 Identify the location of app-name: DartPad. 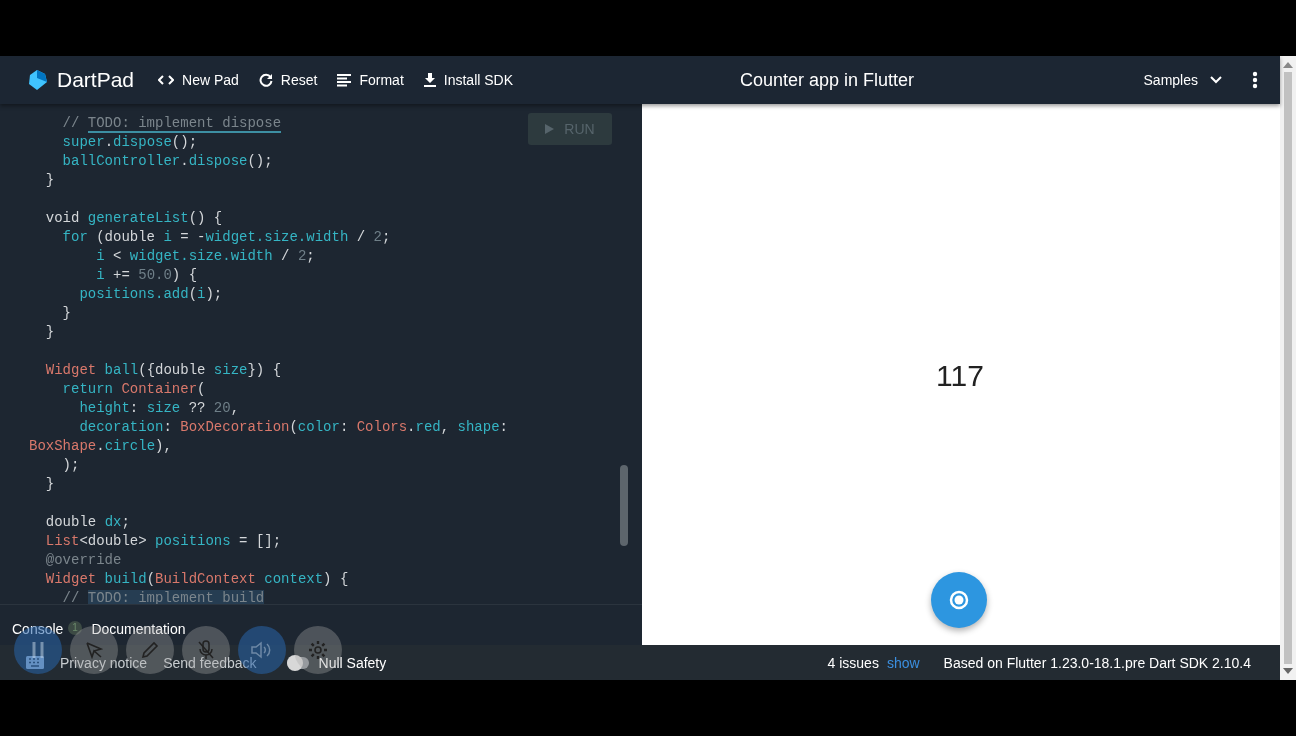
(96, 80).